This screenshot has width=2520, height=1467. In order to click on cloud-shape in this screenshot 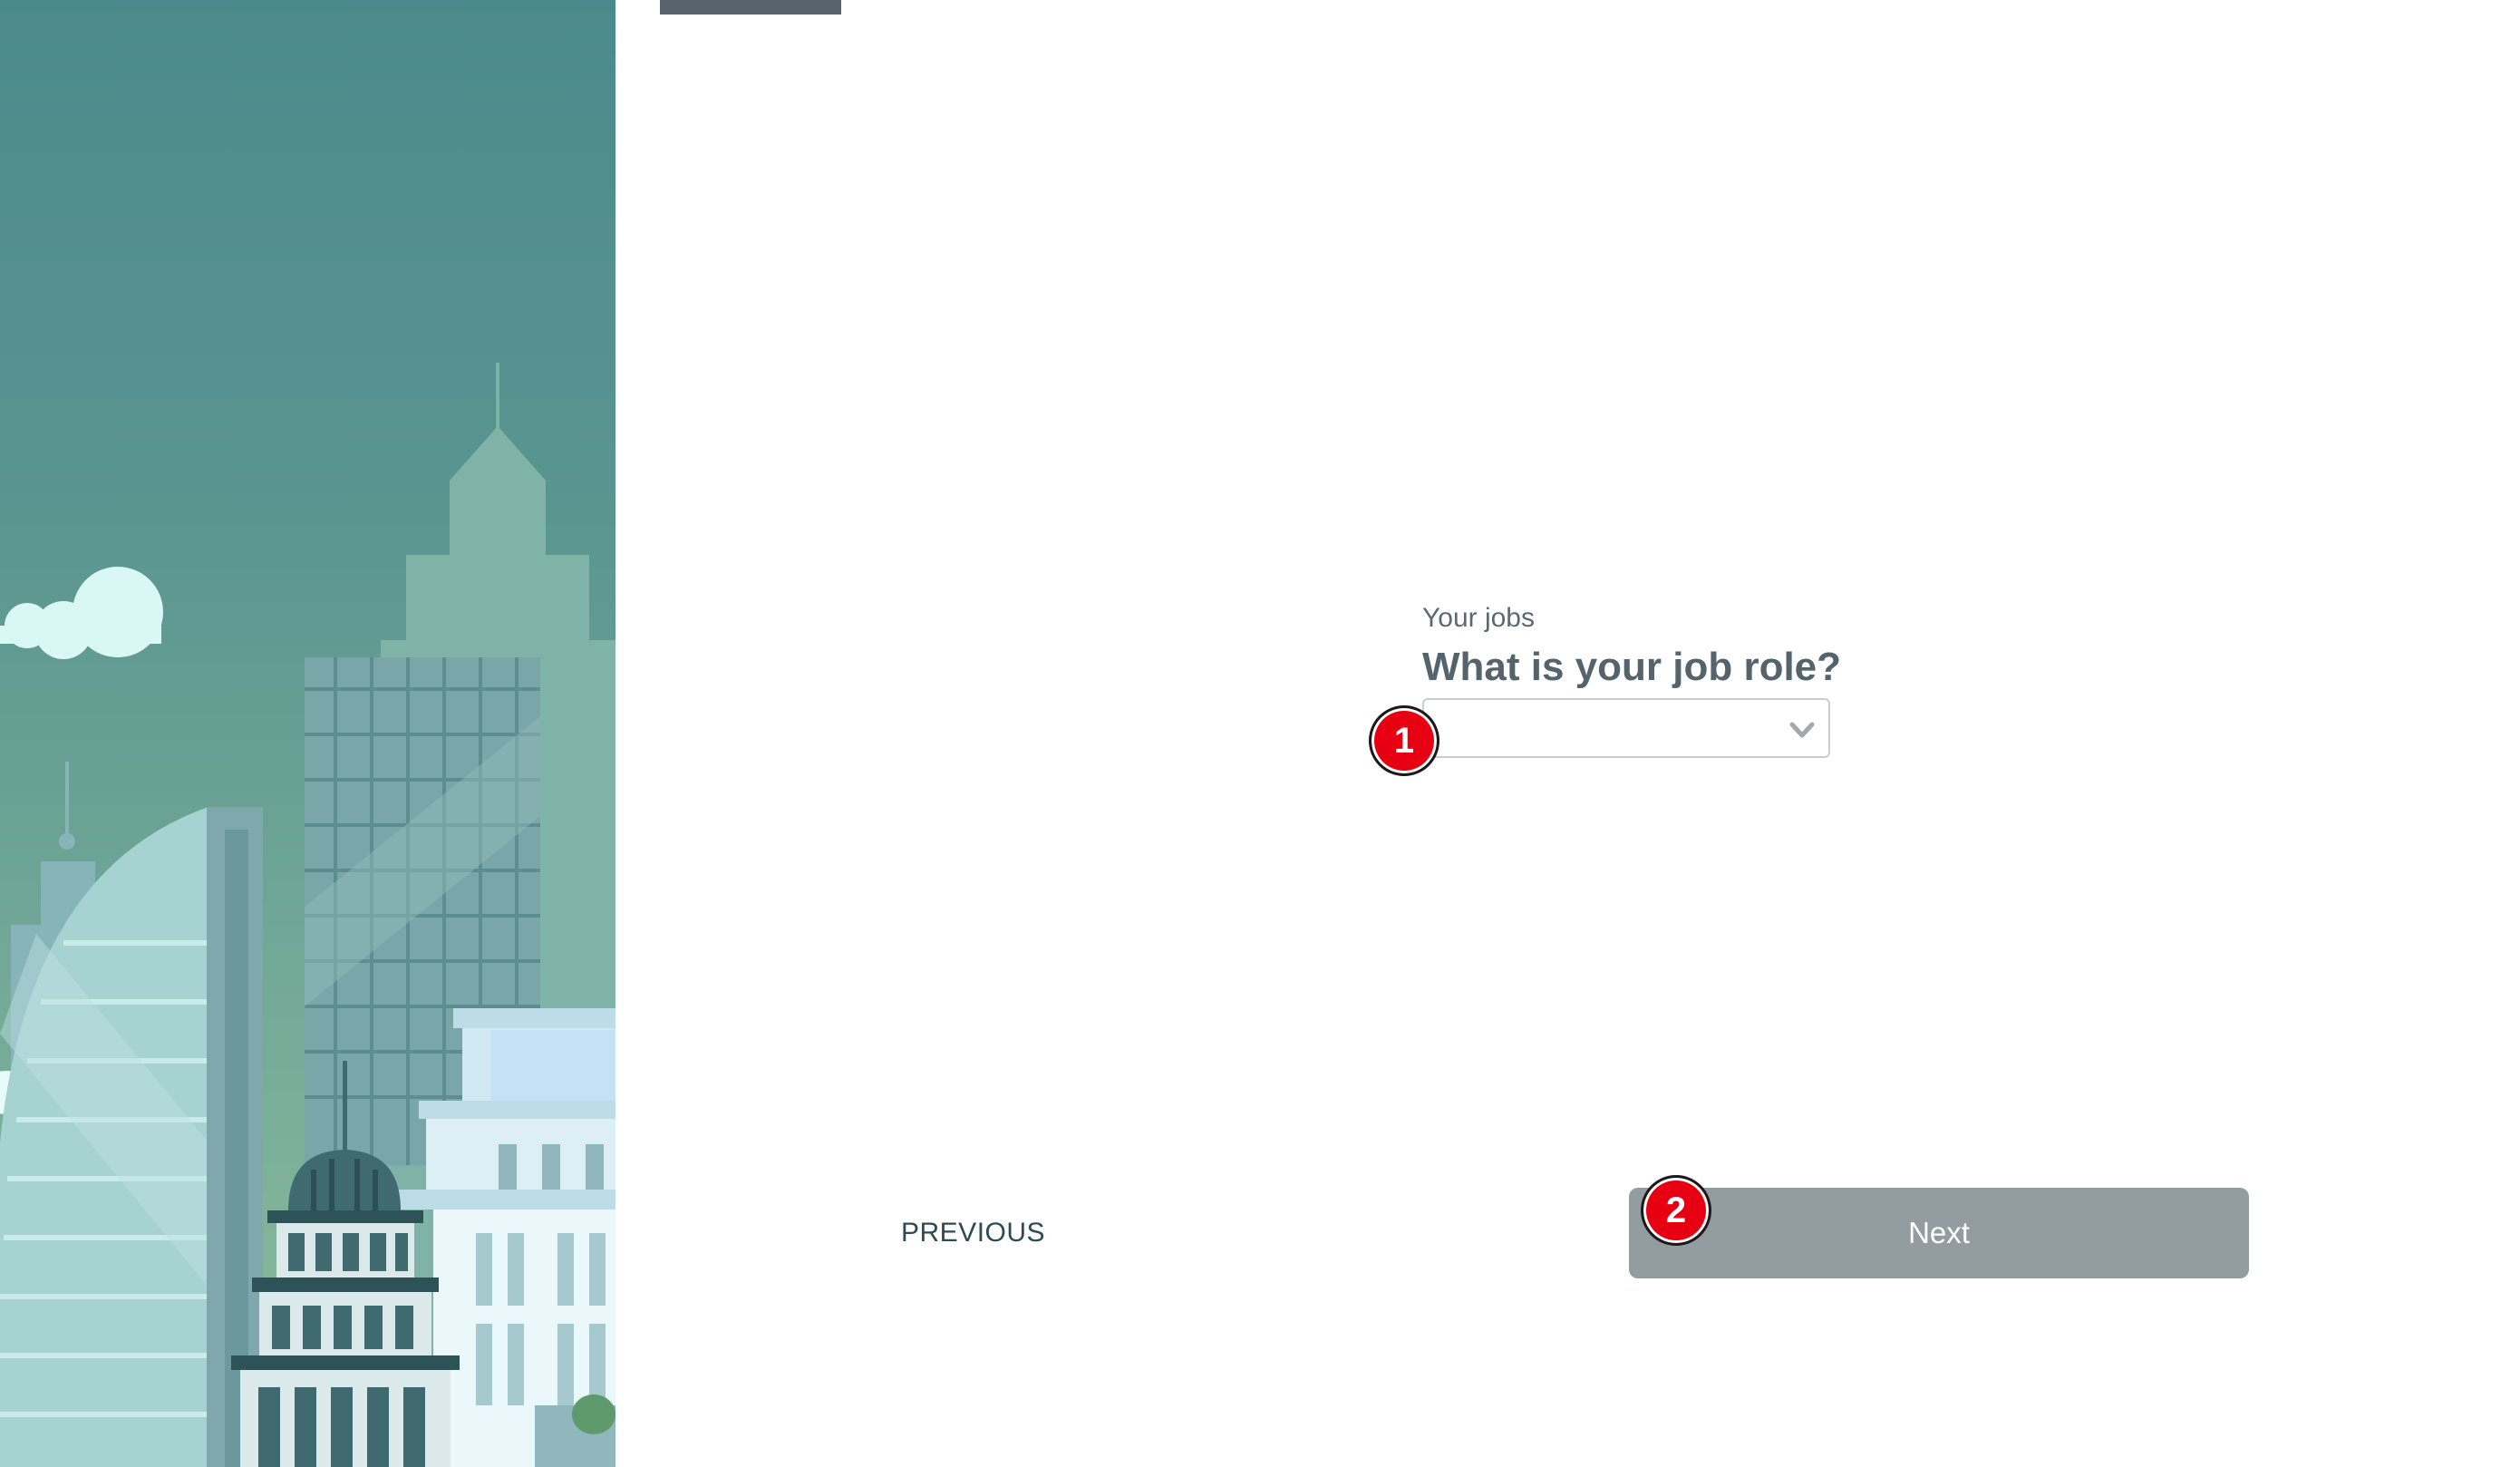, I will do `click(82, 613)`.